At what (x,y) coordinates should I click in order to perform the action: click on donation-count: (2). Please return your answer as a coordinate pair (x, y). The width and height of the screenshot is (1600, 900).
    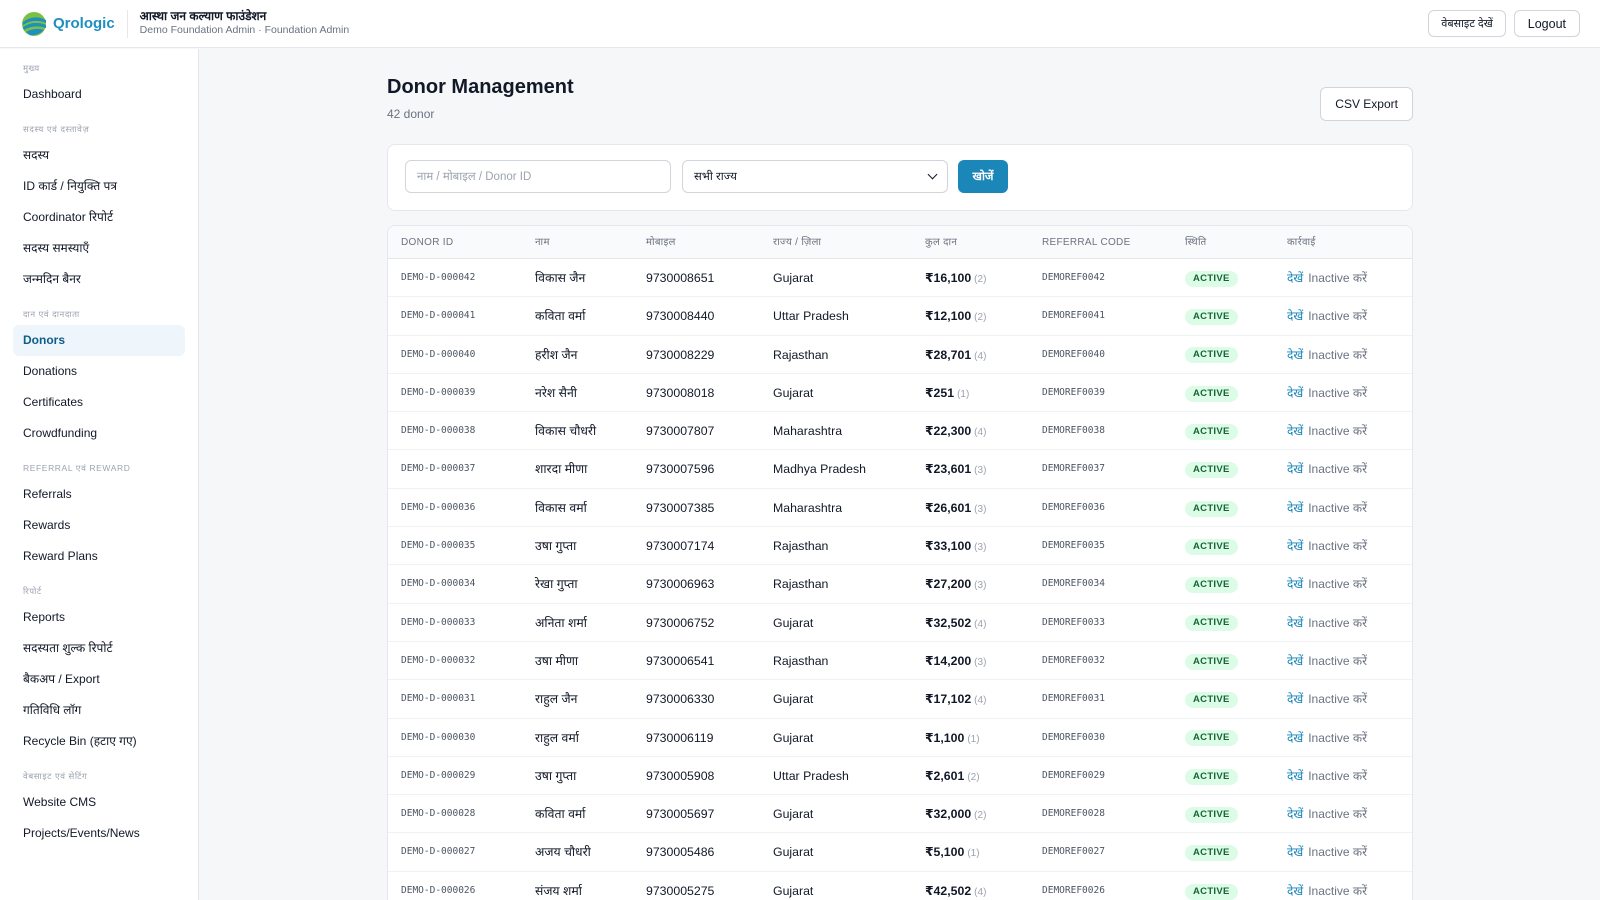
    Looking at the image, I should click on (973, 777).